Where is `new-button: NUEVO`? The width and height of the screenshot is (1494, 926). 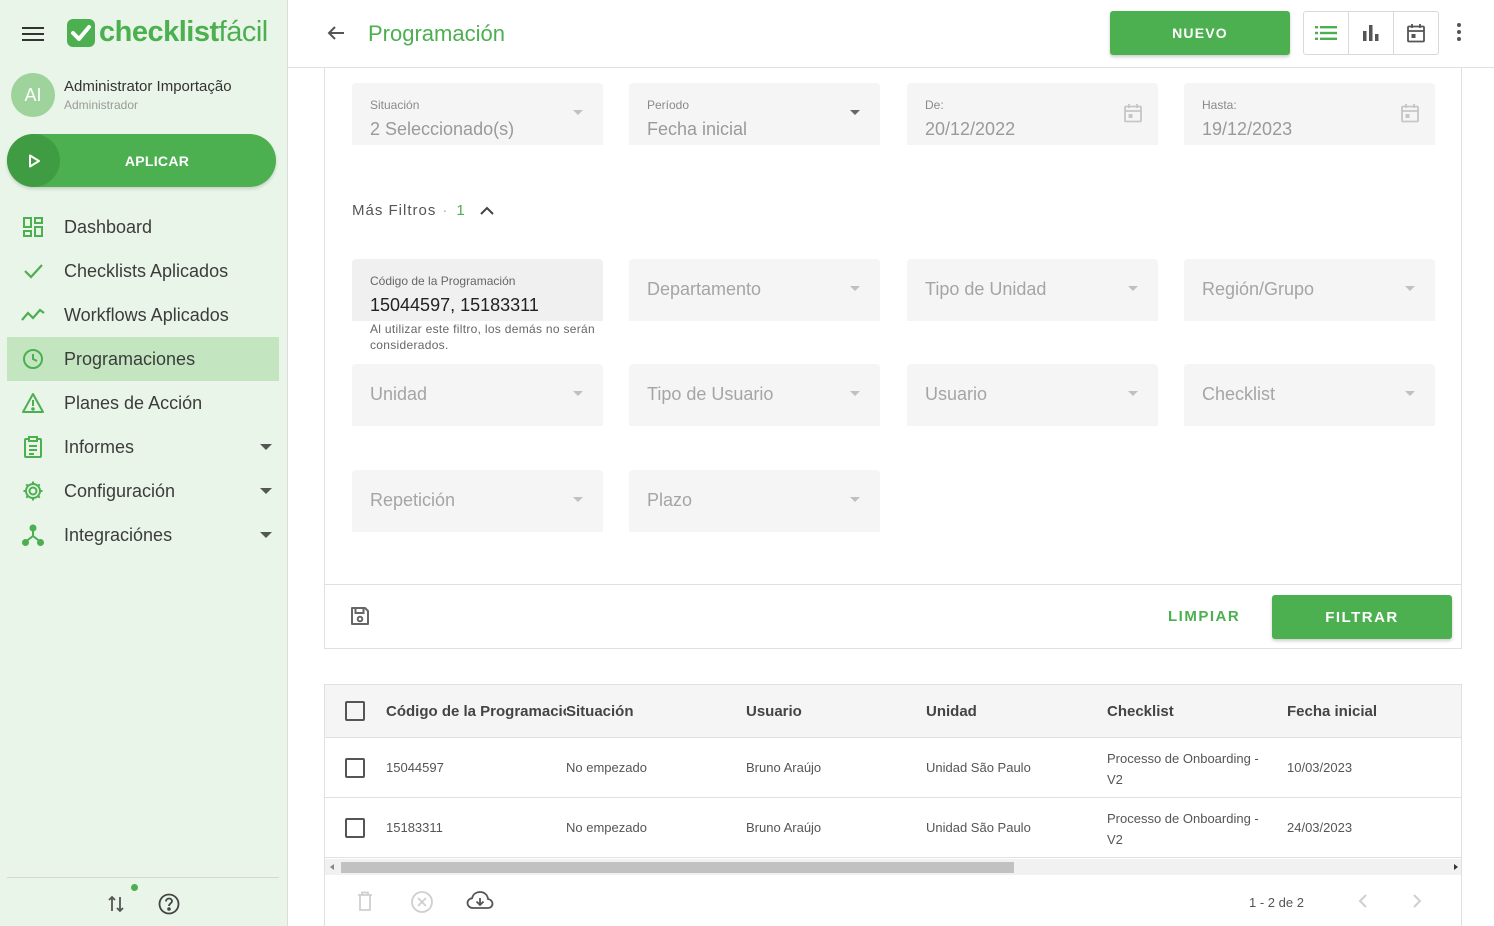 new-button: NUEVO is located at coordinates (1200, 33).